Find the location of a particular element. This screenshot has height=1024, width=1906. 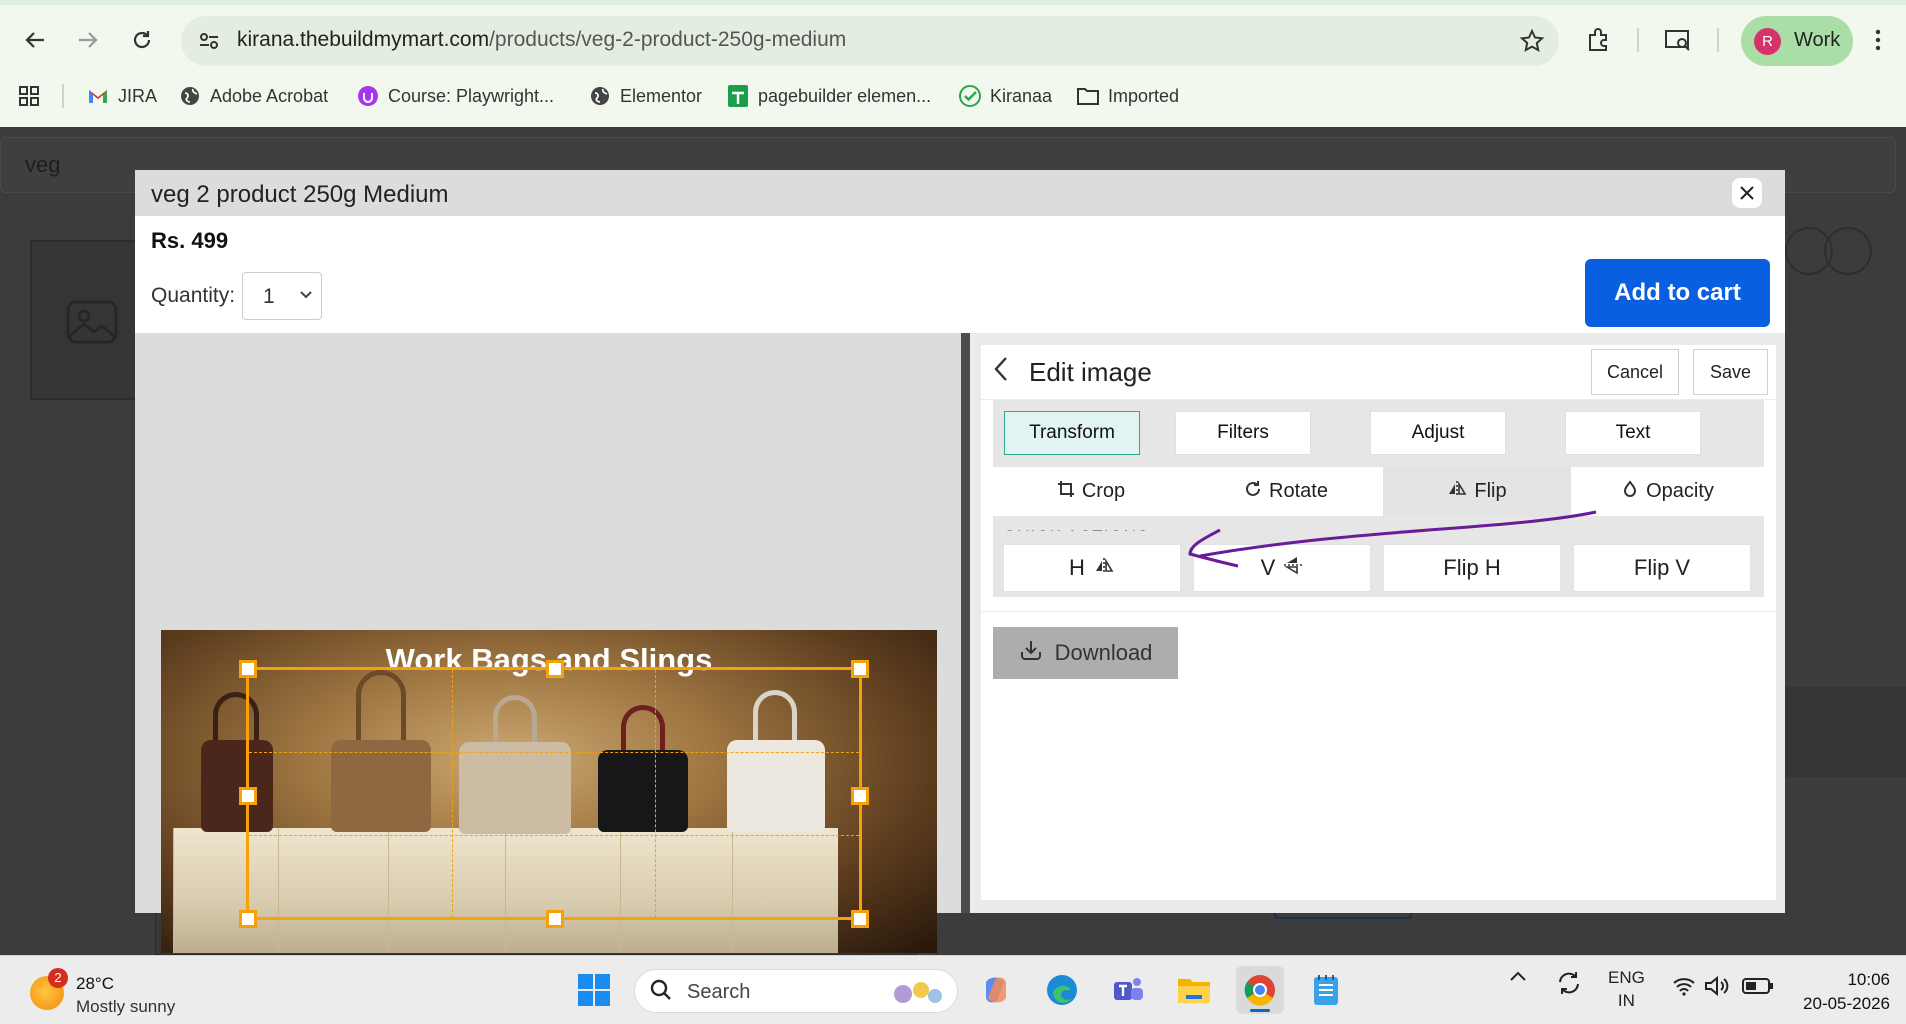

forward-button is located at coordinates (88, 40).